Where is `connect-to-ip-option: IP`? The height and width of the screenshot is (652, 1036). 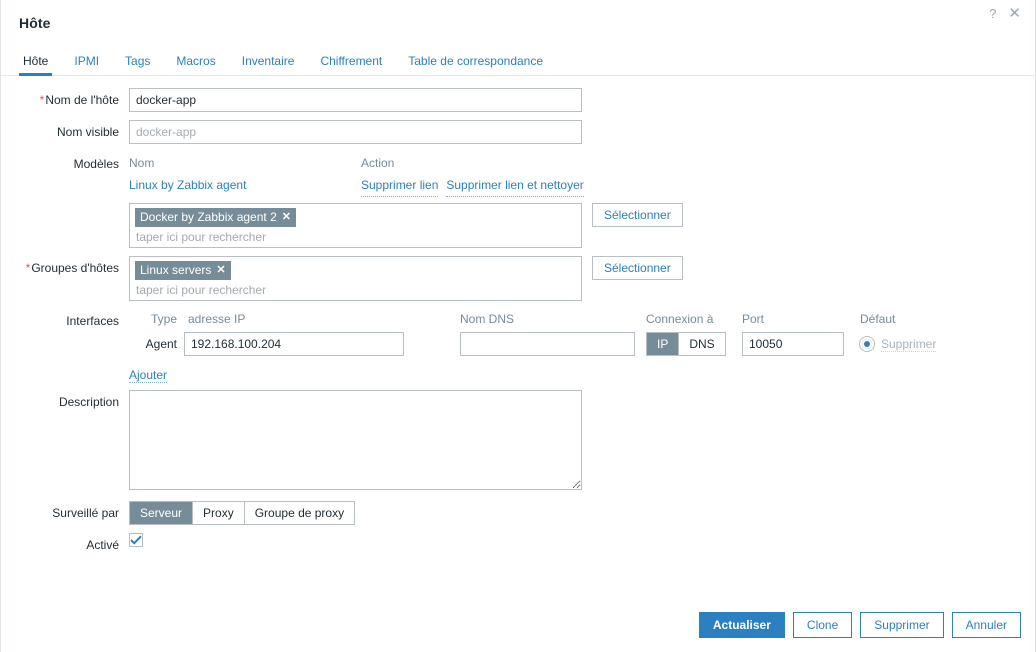 connect-to-ip-option: IP is located at coordinates (663, 344).